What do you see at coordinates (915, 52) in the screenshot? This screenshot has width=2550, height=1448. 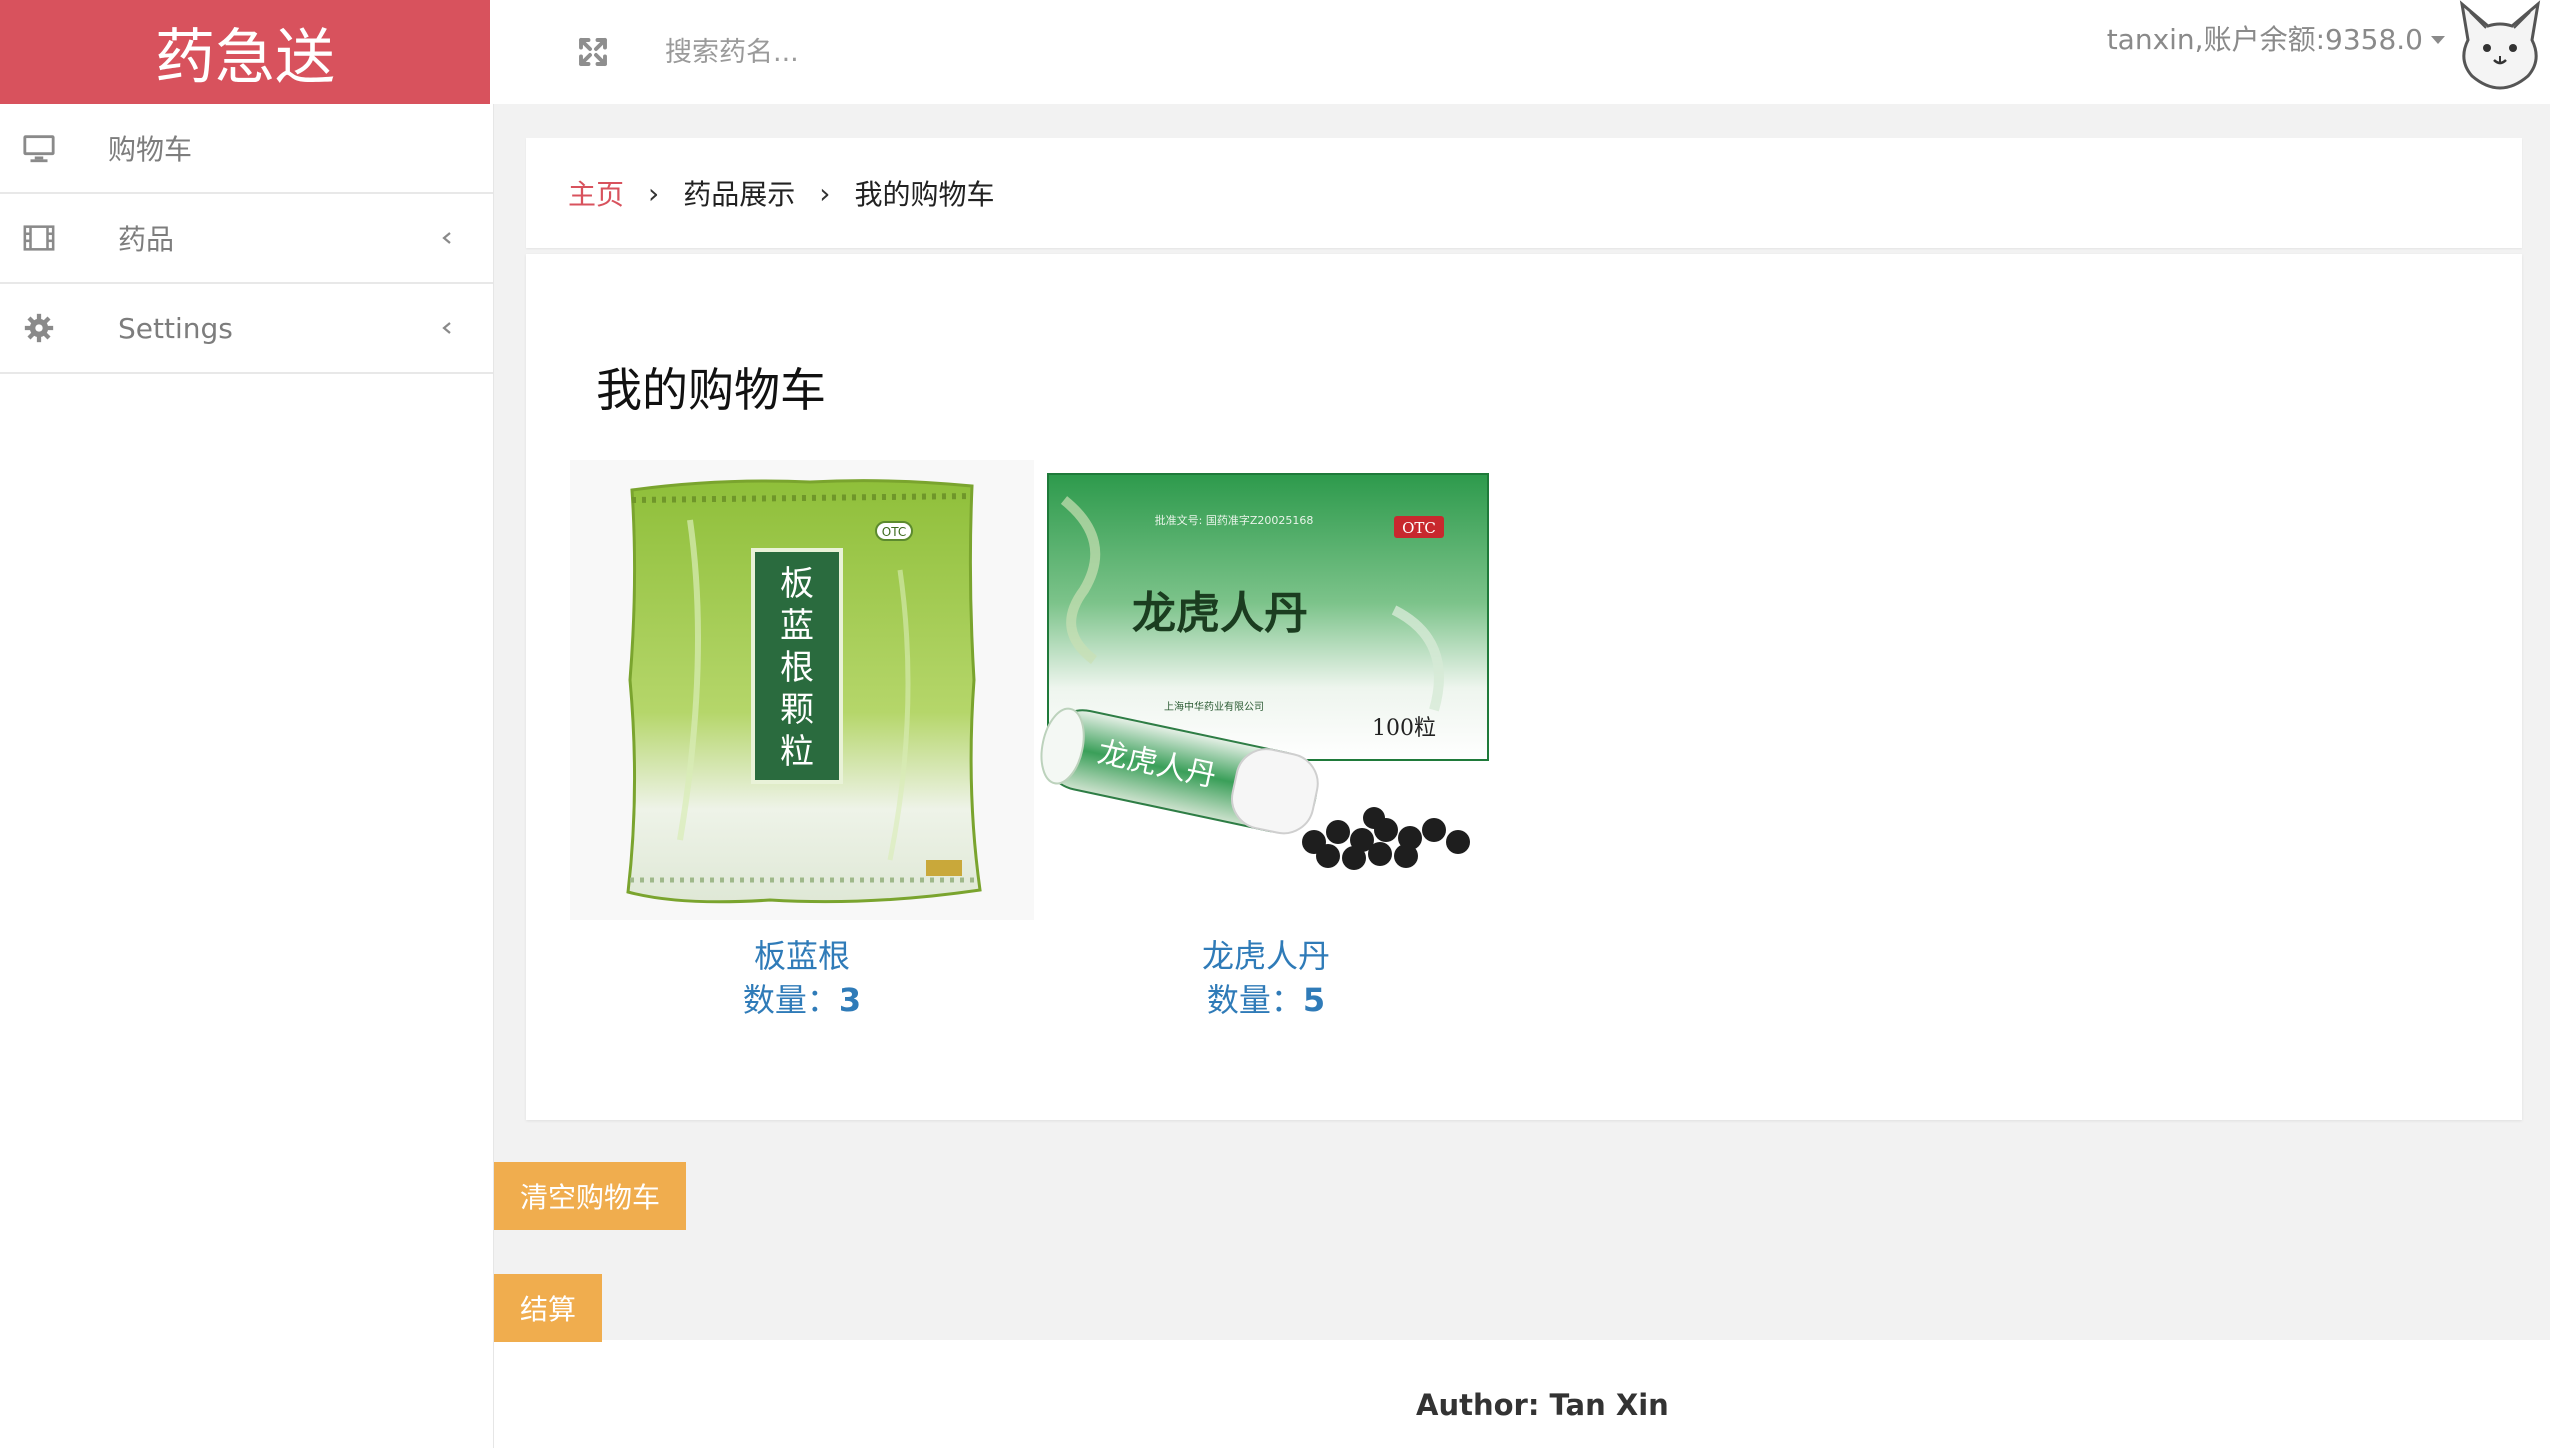 I see `search-input` at bounding box center [915, 52].